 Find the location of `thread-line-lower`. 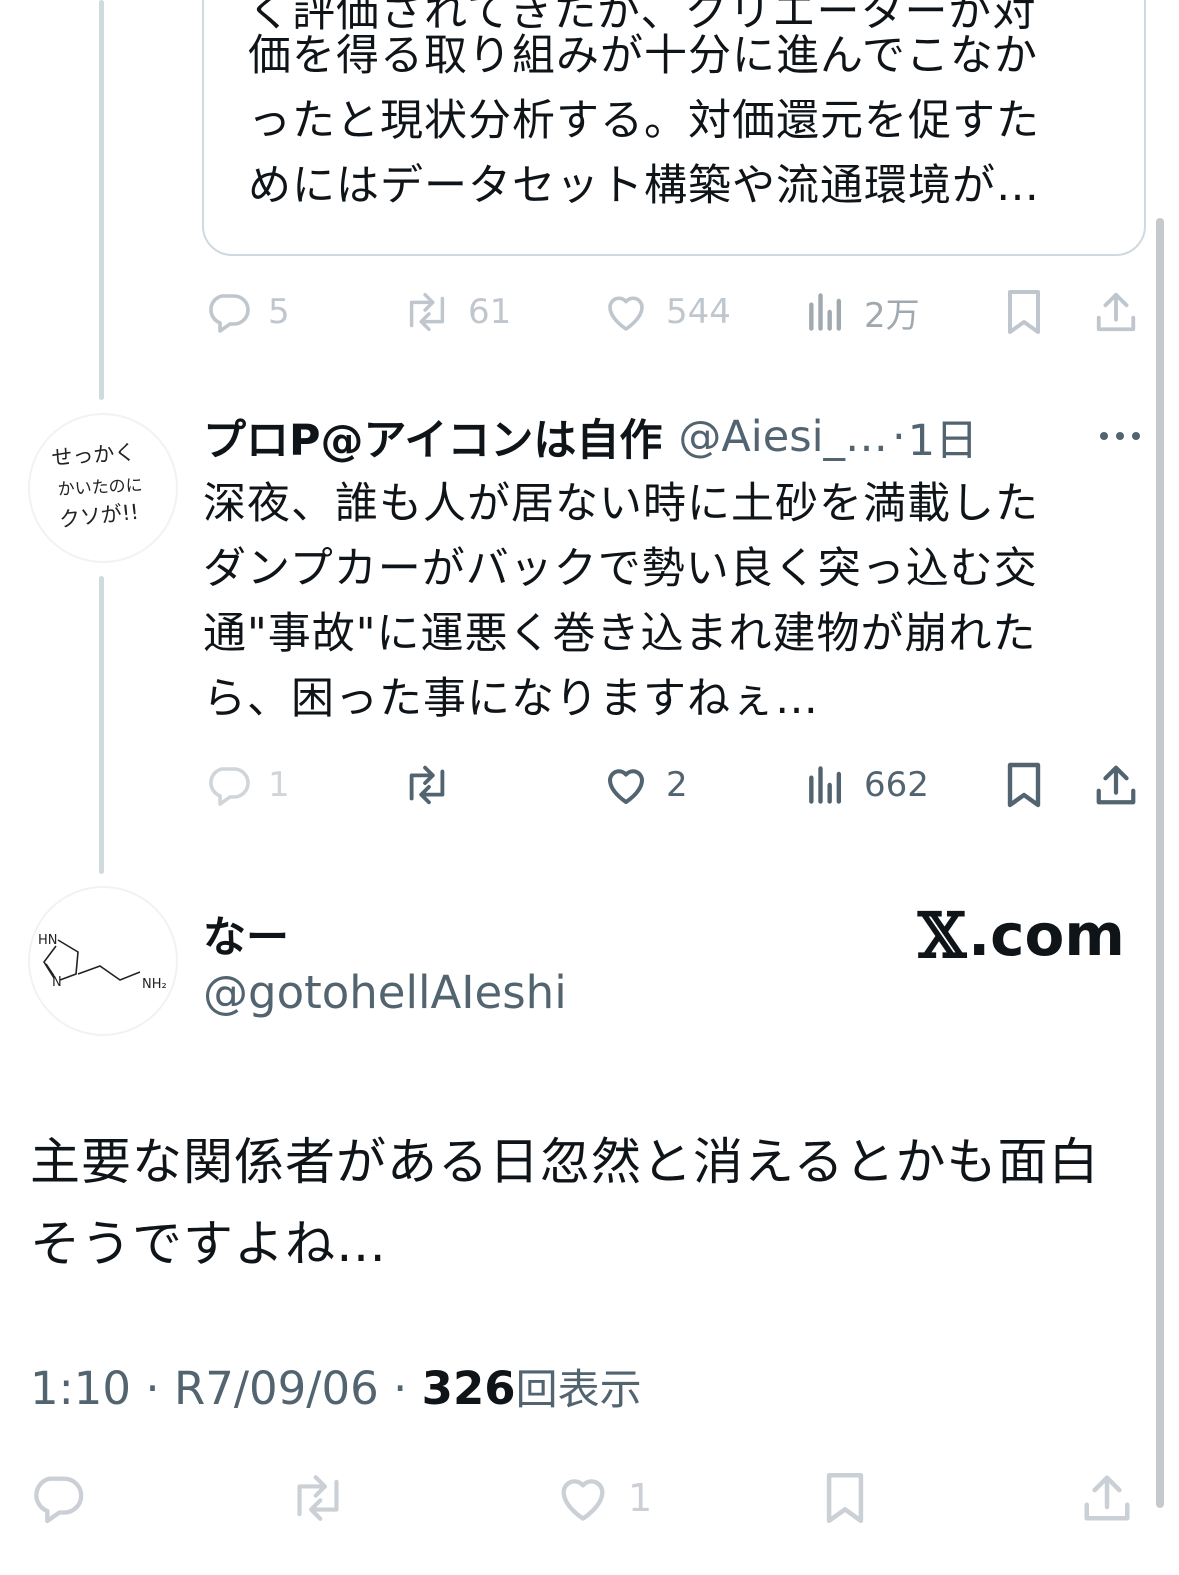

thread-line-lower is located at coordinates (101, 725).